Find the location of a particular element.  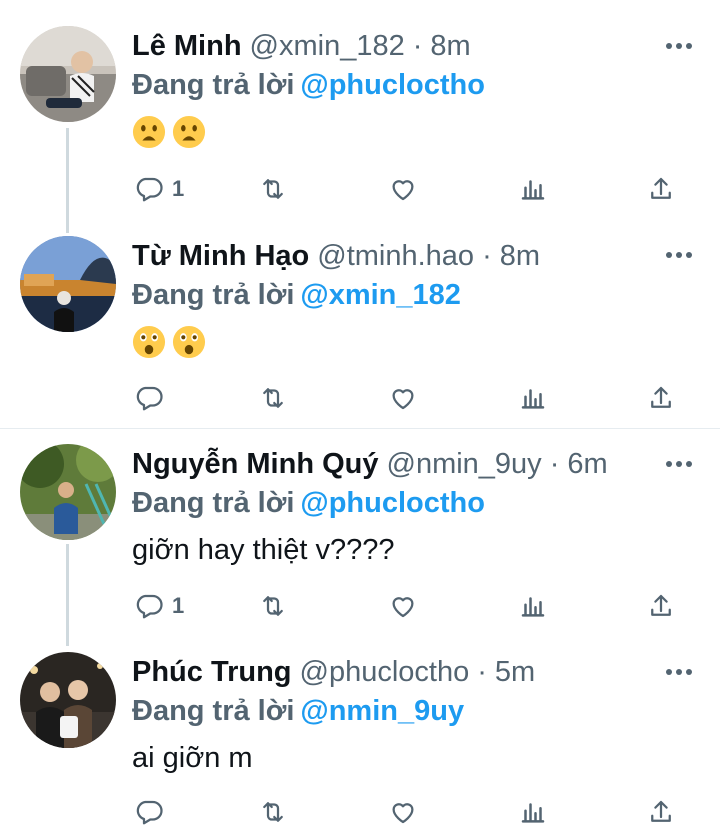

user-handle: @tminh.hao is located at coordinates (395, 256).